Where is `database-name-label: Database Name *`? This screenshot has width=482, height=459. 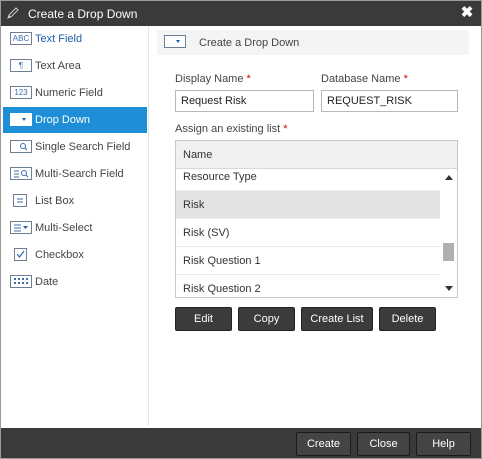 database-name-label: Database Name * is located at coordinates (364, 79).